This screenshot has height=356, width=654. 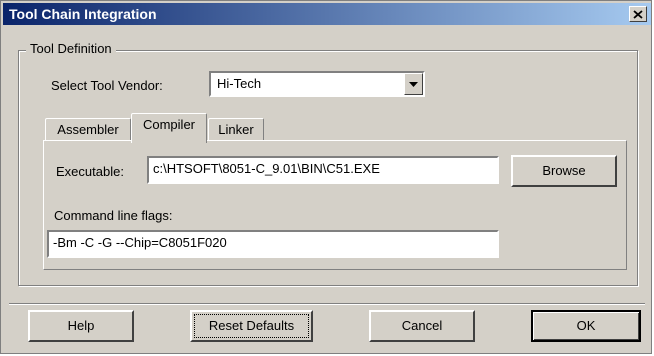 I want to click on tab-compiler: Compiler, so click(x=169, y=128).